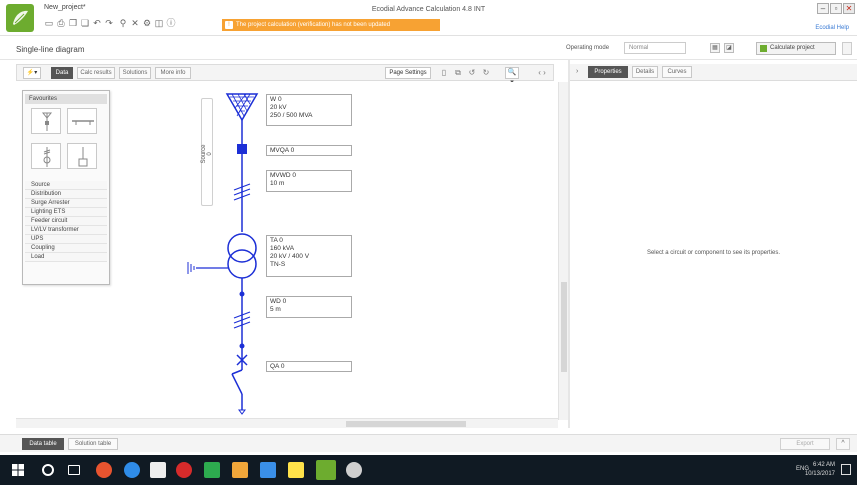 Image resolution: width=857 pixels, height=485 pixels. What do you see at coordinates (207, 154) in the screenshot?
I see `source-label: Source 0` at bounding box center [207, 154].